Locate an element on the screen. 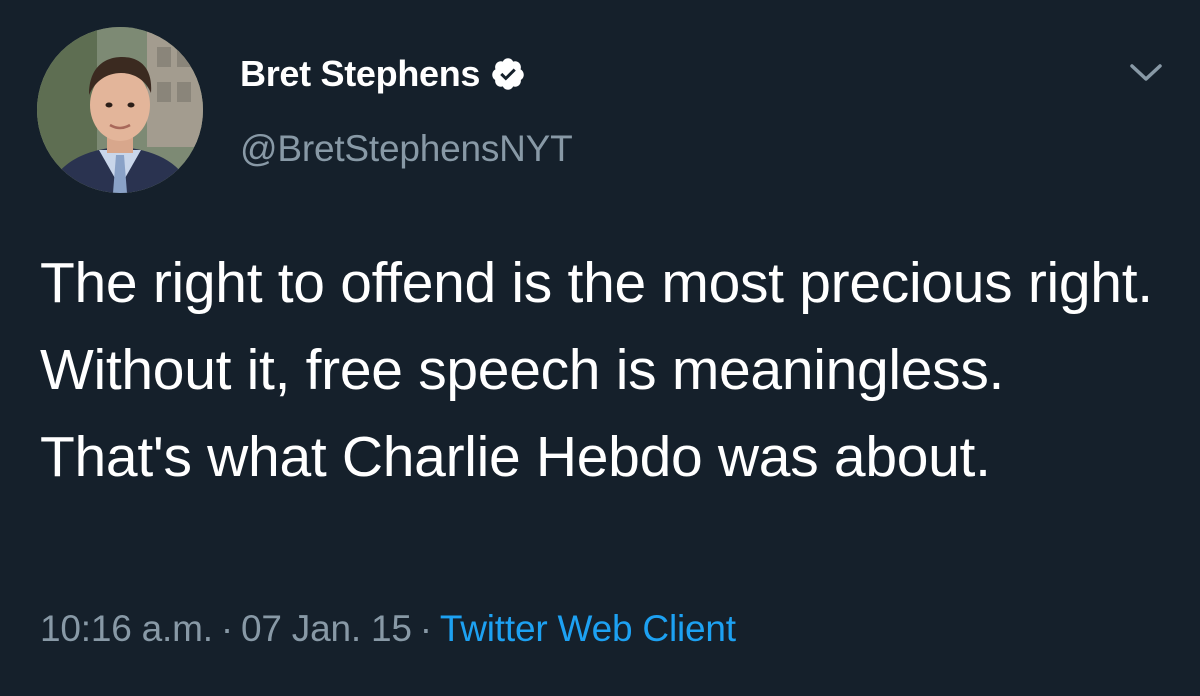 This screenshot has height=696, width=1200. tweet-metadata: 10:16 a.m. · 07 Jan. 15 · Twitter Web Client is located at coordinates (388, 629).